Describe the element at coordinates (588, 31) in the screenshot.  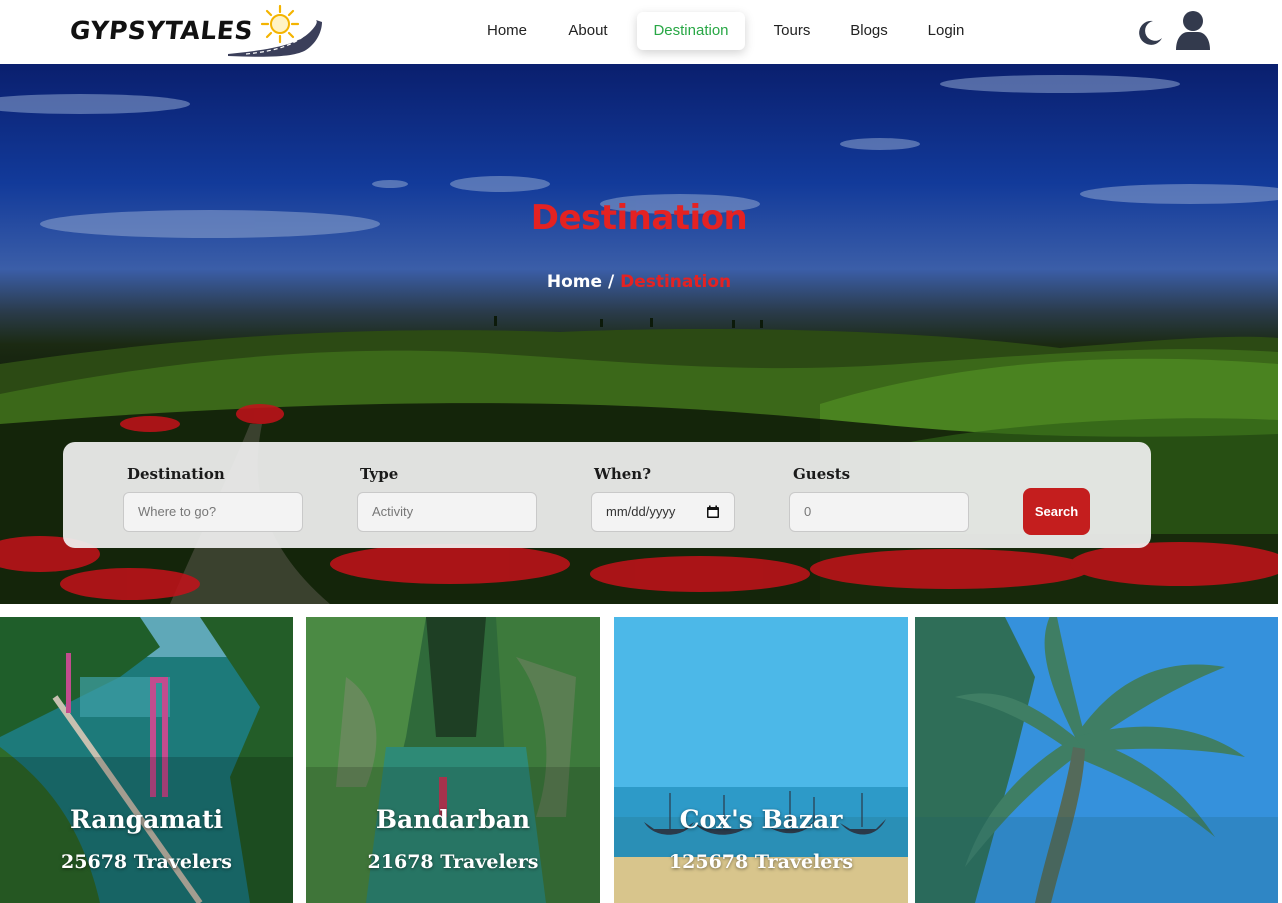
I see `nav-about: About` at that location.